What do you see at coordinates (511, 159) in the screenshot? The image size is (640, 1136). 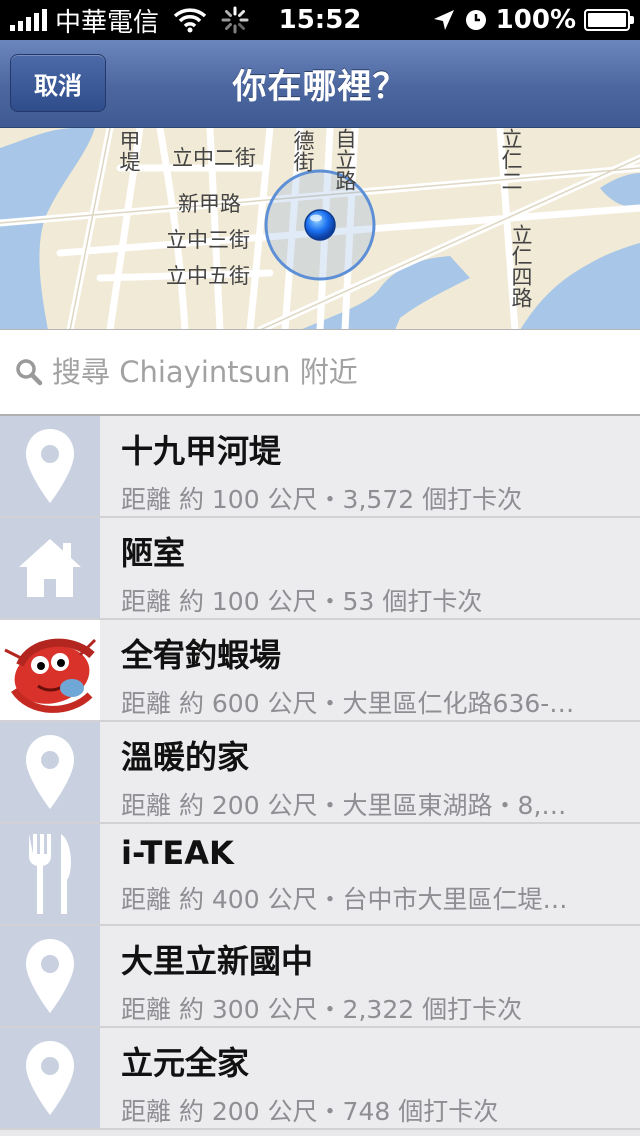 I see `map-label: 立仁二` at bounding box center [511, 159].